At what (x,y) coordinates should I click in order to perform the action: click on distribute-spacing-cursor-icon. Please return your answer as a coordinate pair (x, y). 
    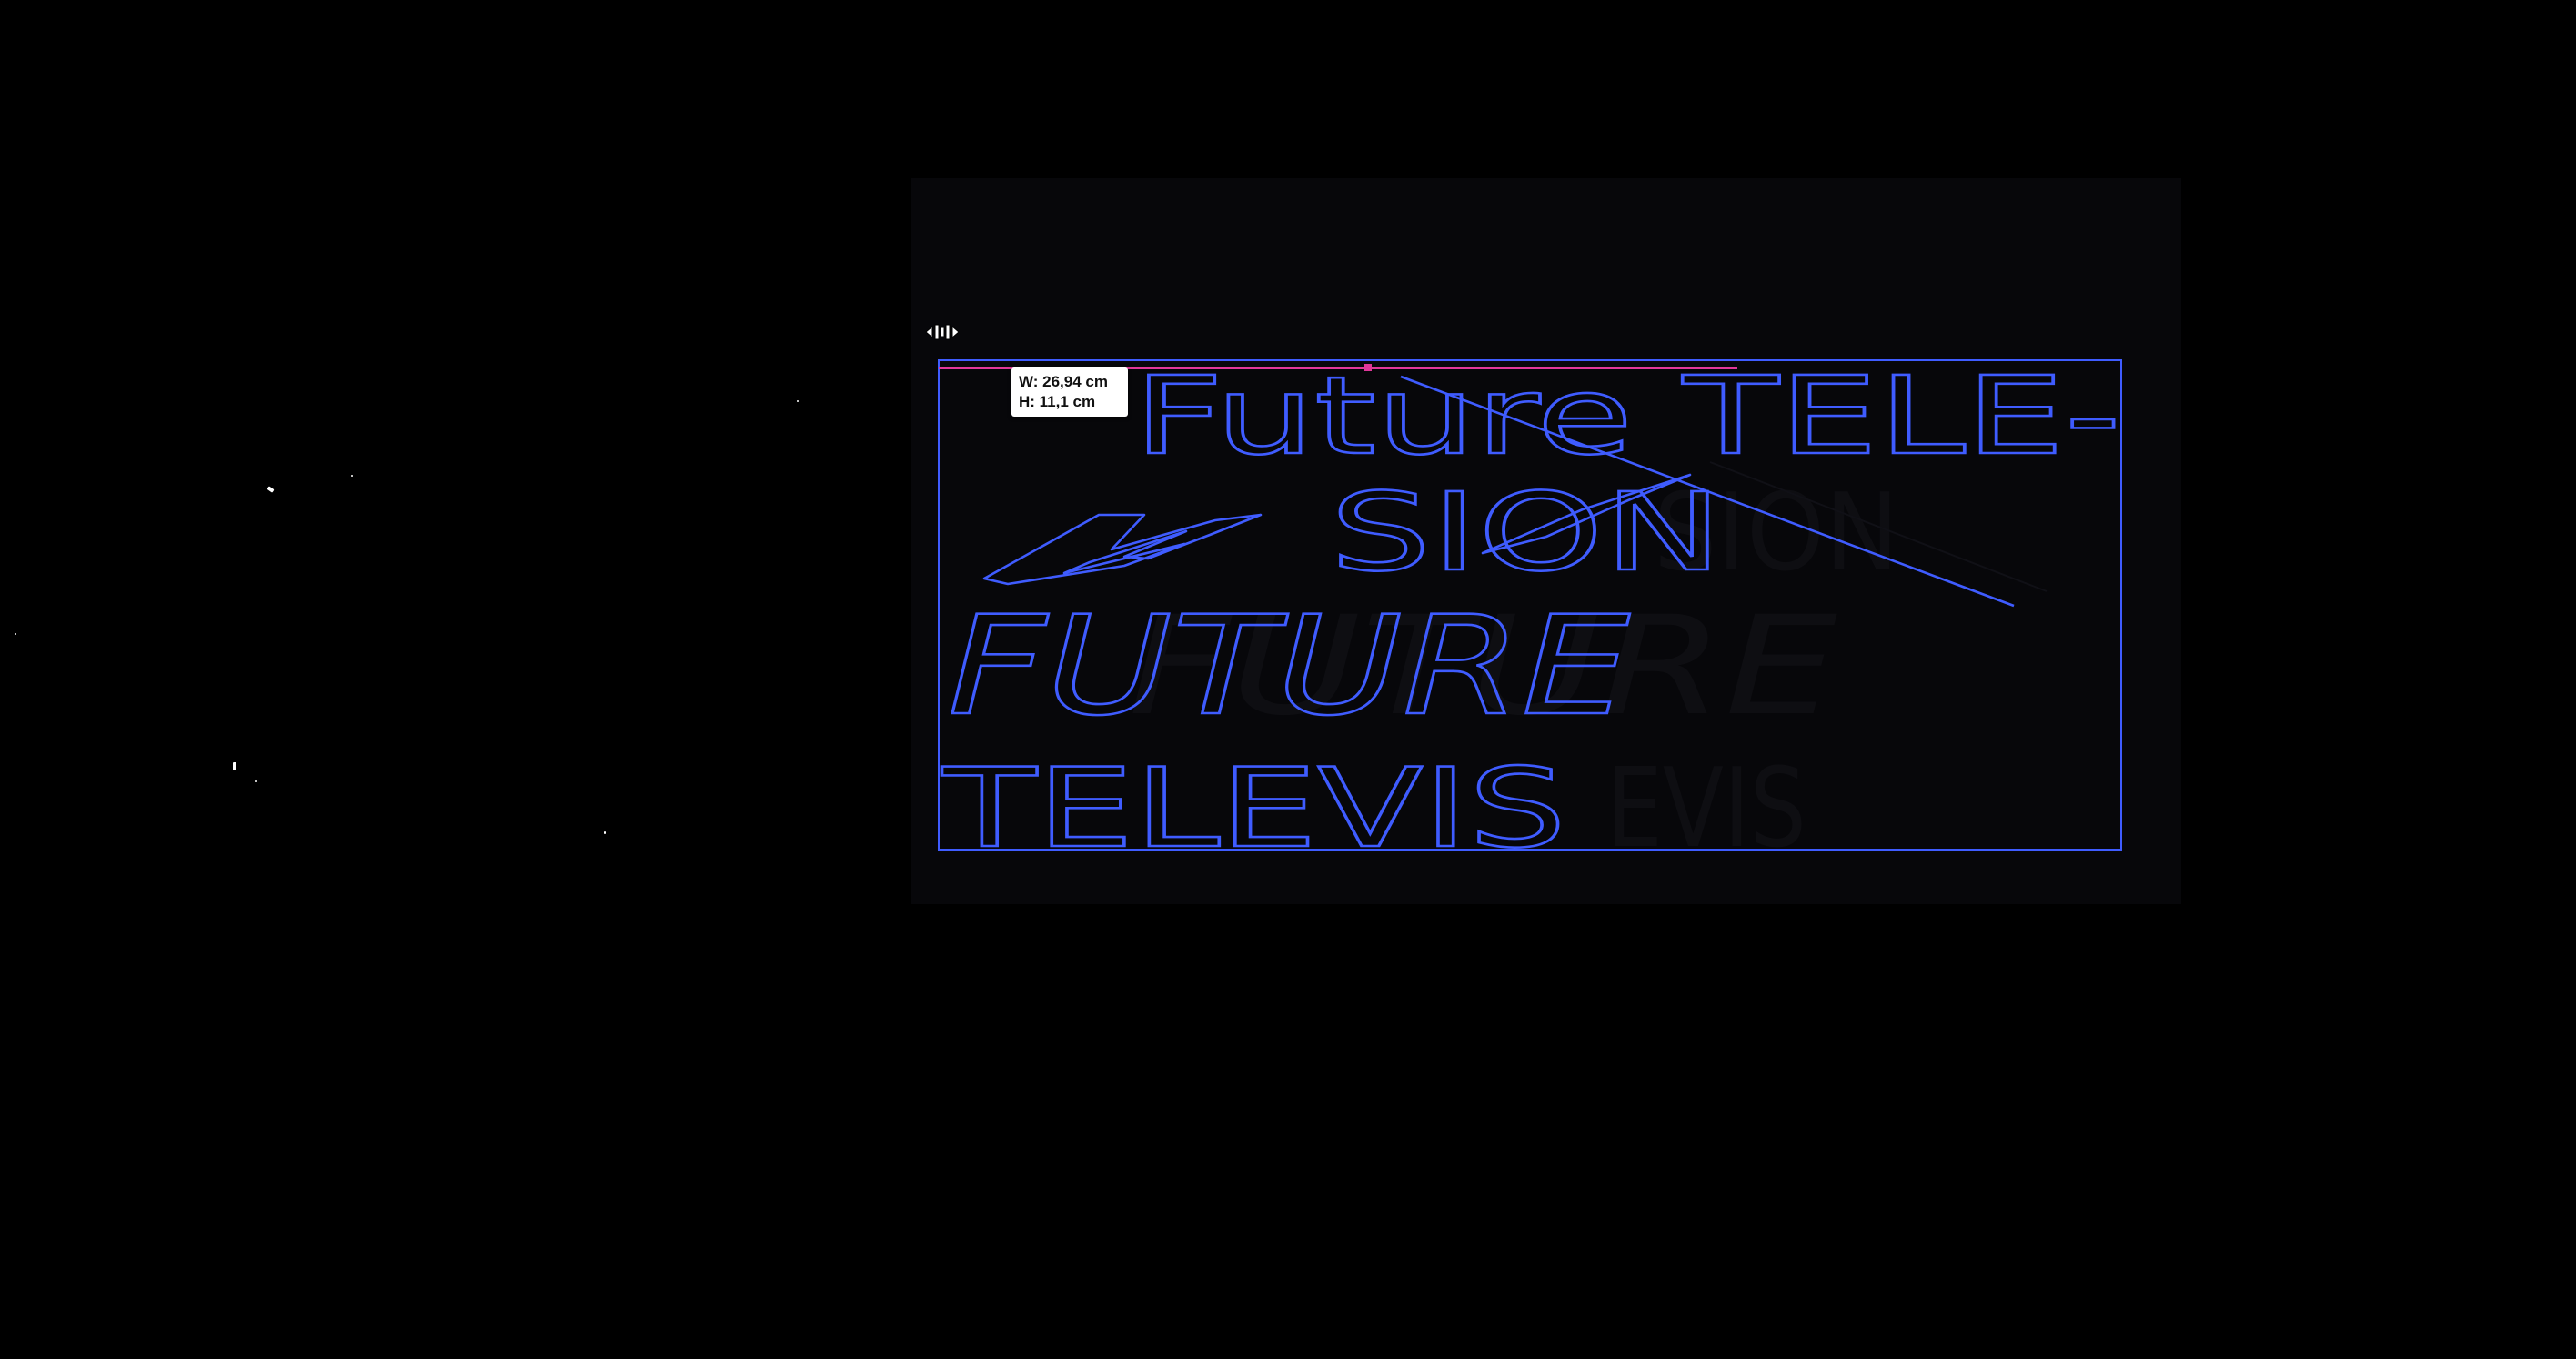
    Looking at the image, I should click on (942, 332).